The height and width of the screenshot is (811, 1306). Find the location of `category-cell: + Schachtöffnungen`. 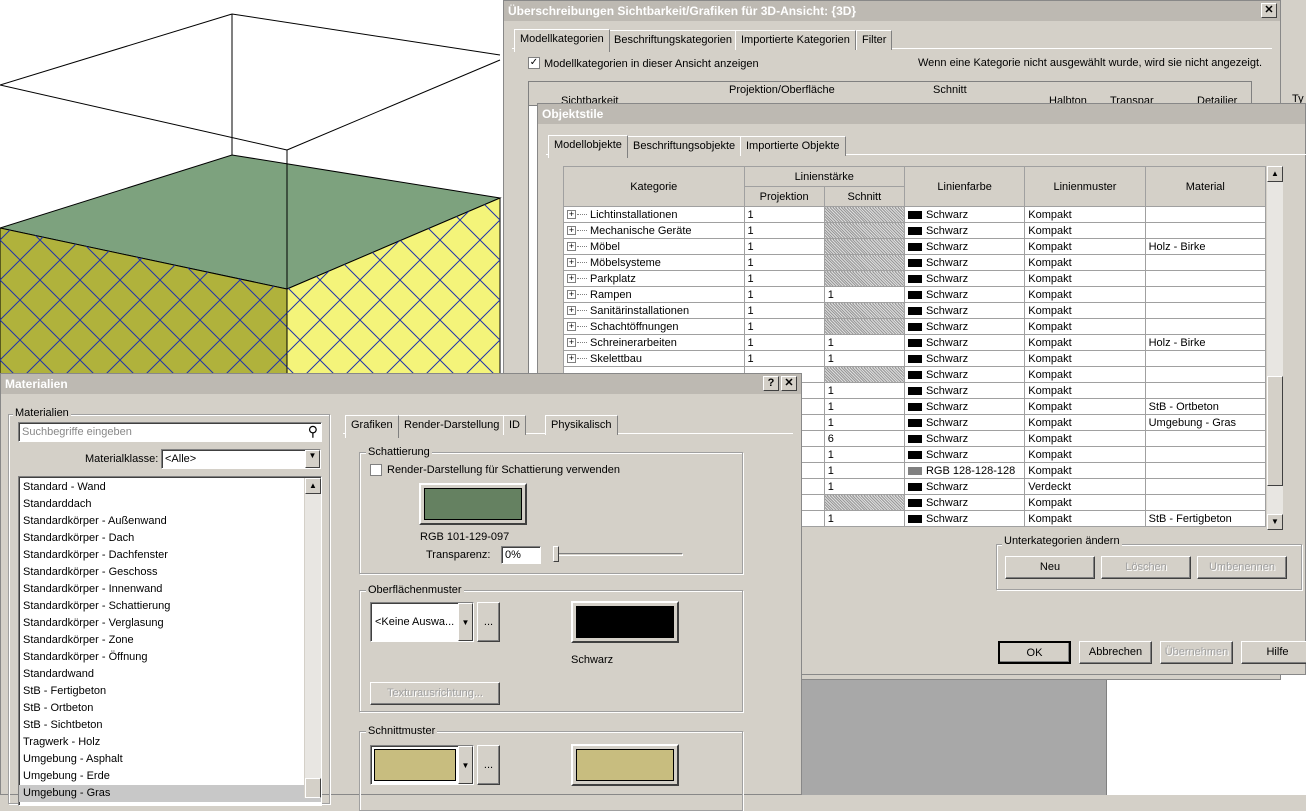

category-cell: + Schachtöffnungen is located at coordinates (654, 326).